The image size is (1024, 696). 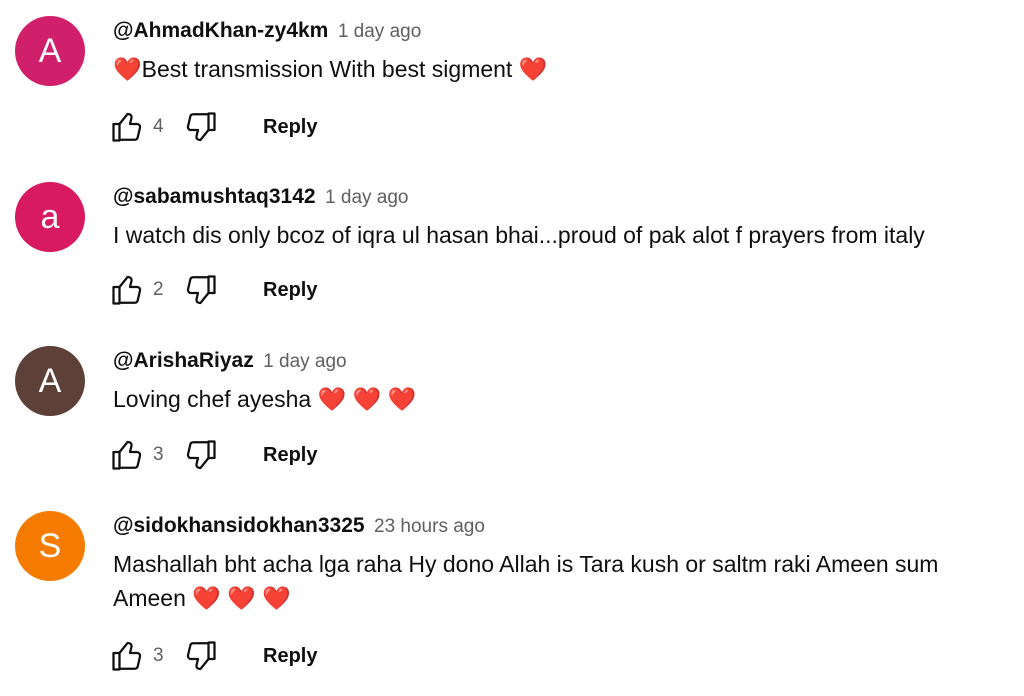 I want to click on comment-text: Loving chef ayesha ❤️ ❤️ ❤️, so click(x=265, y=399).